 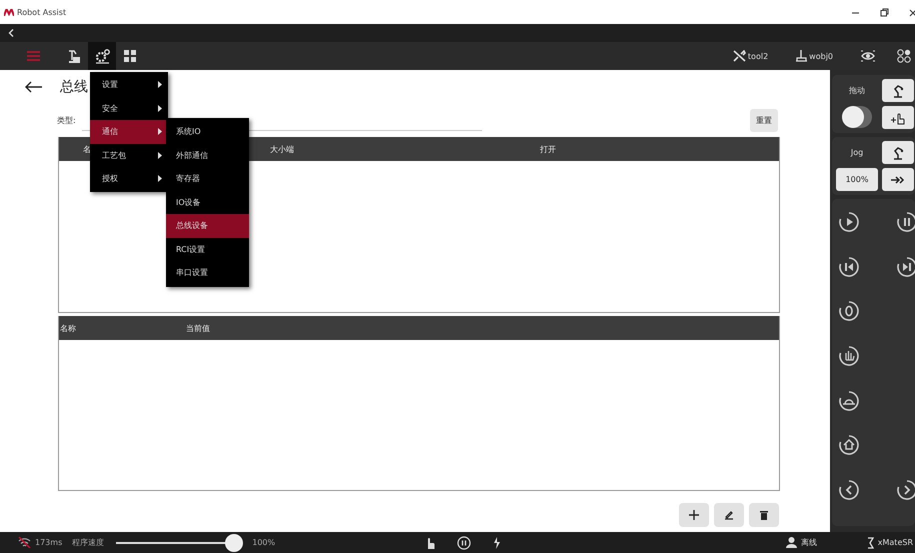 I want to click on speed-value: 100%, so click(x=264, y=542).